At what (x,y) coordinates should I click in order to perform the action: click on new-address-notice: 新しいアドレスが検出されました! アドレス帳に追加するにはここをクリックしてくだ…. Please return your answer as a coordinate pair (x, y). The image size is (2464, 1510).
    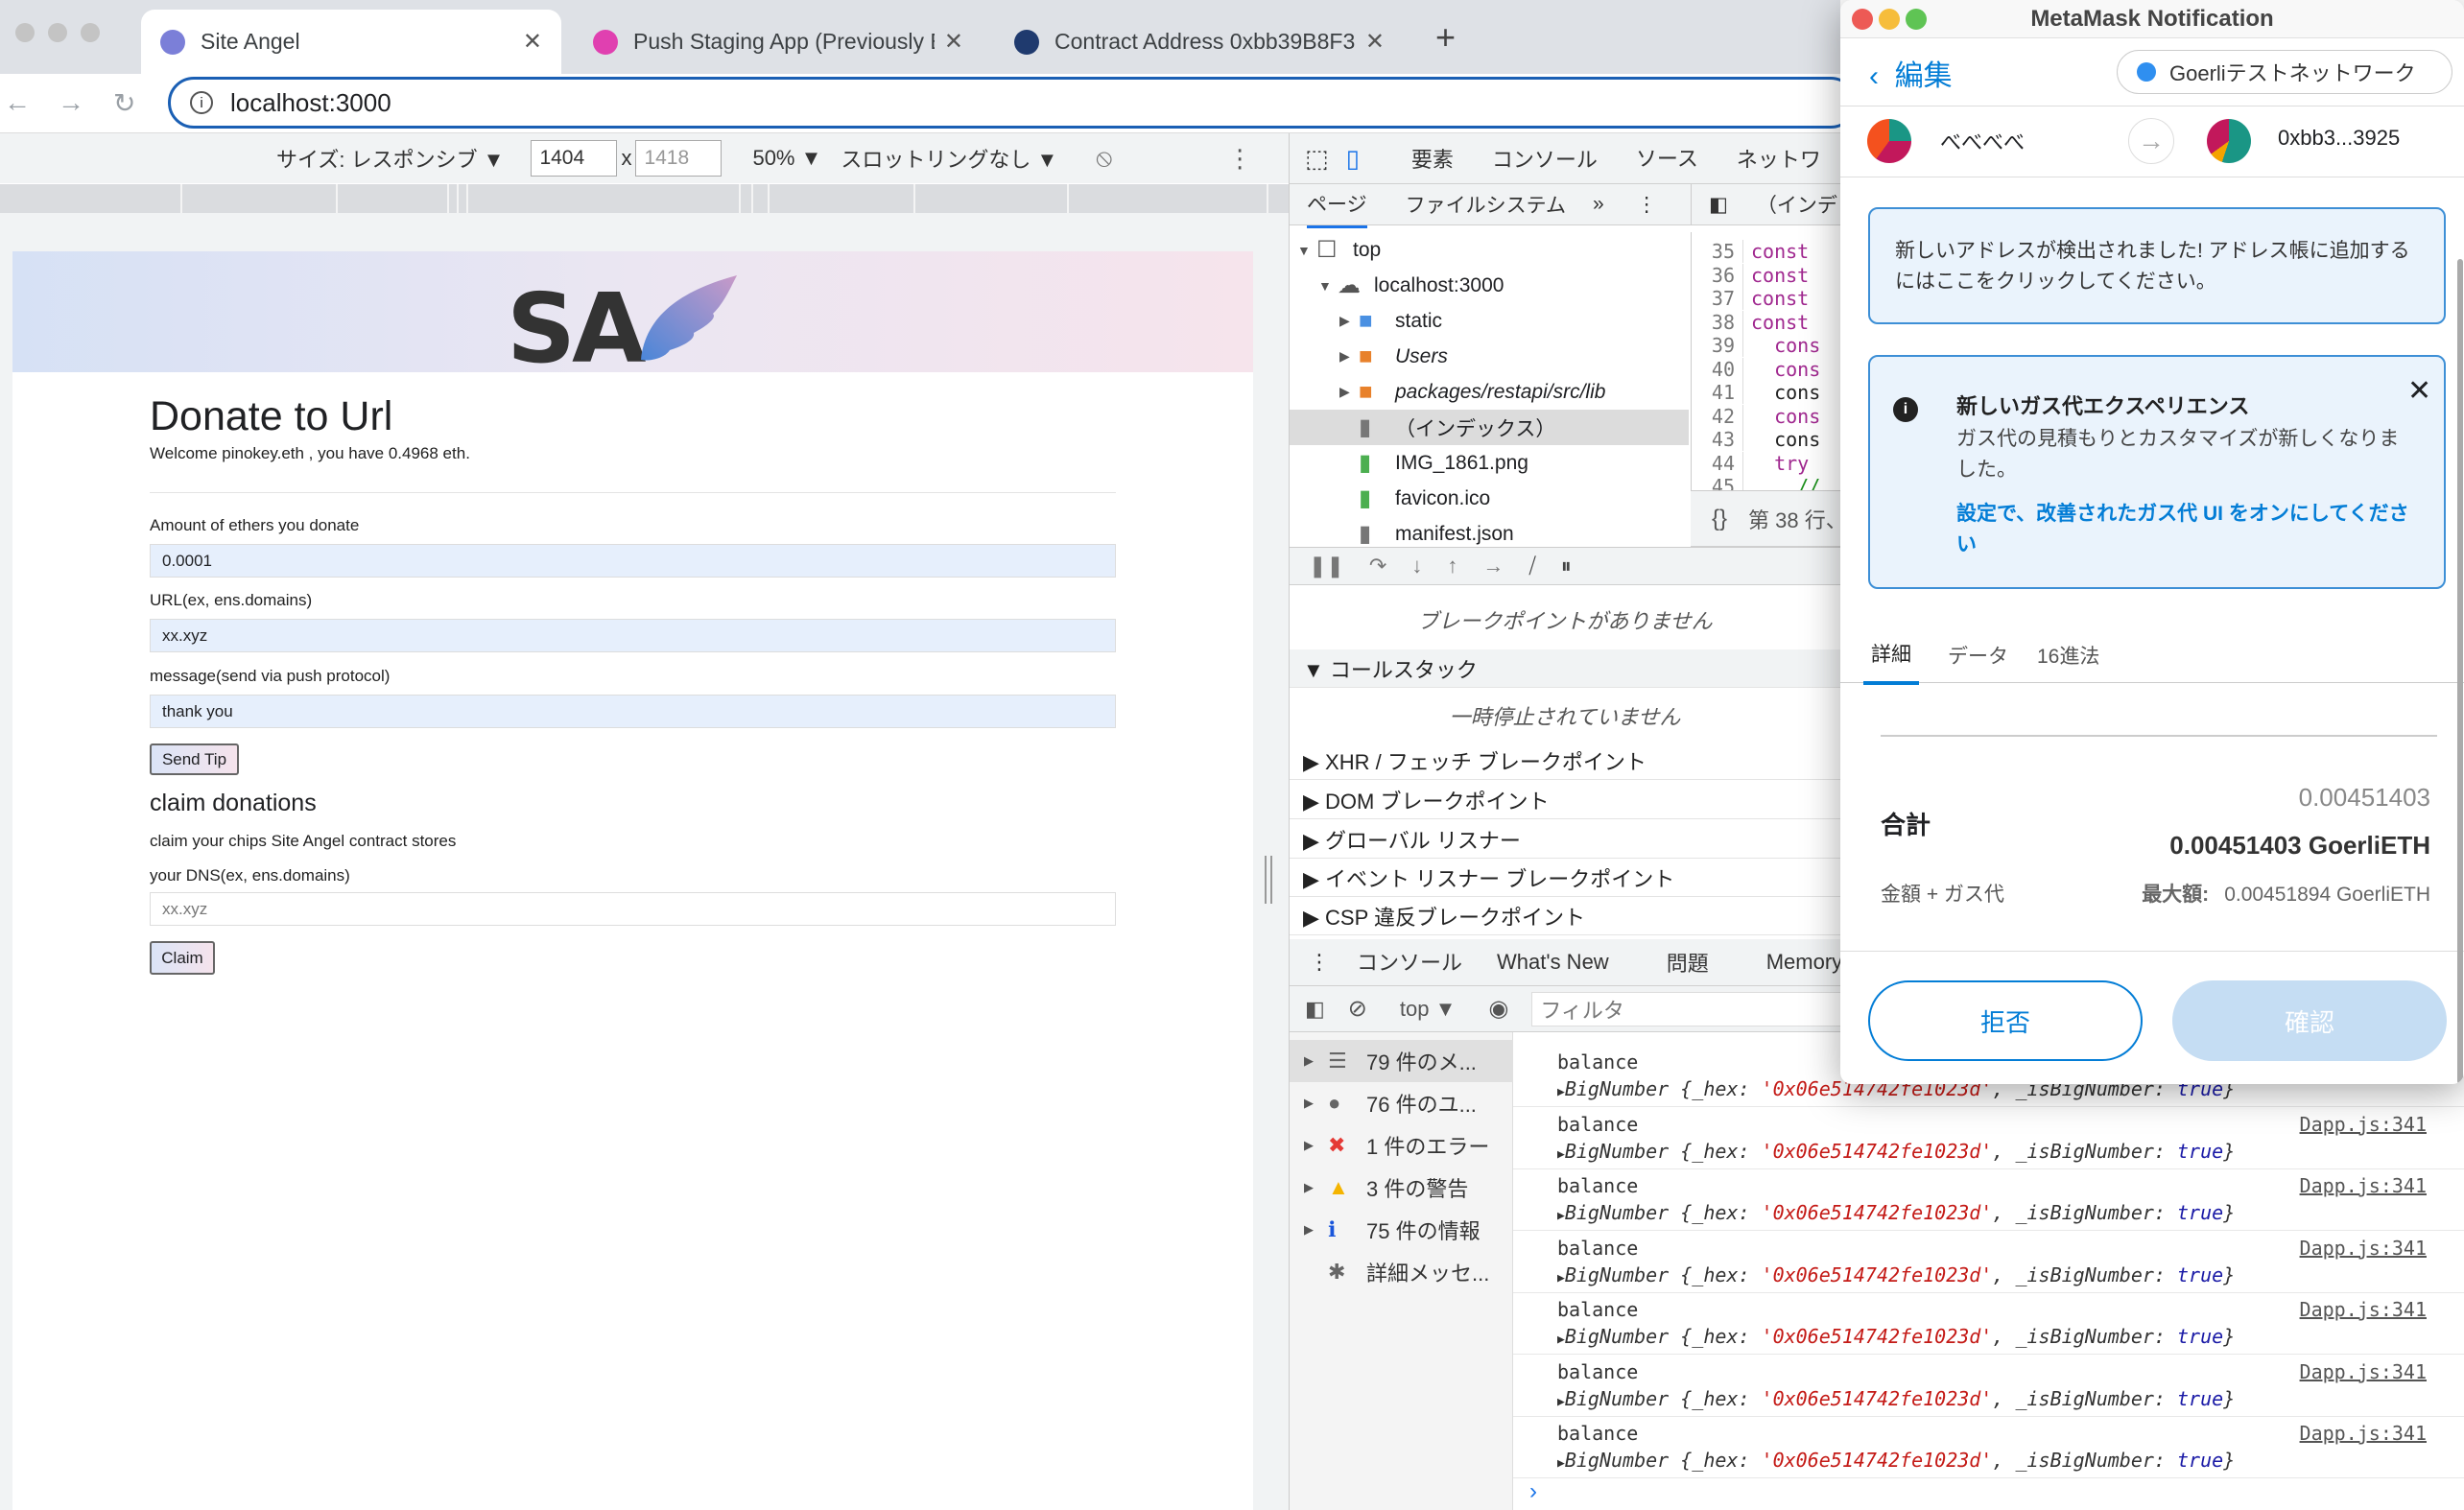
    Looking at the image, I should click on (2157, 266).